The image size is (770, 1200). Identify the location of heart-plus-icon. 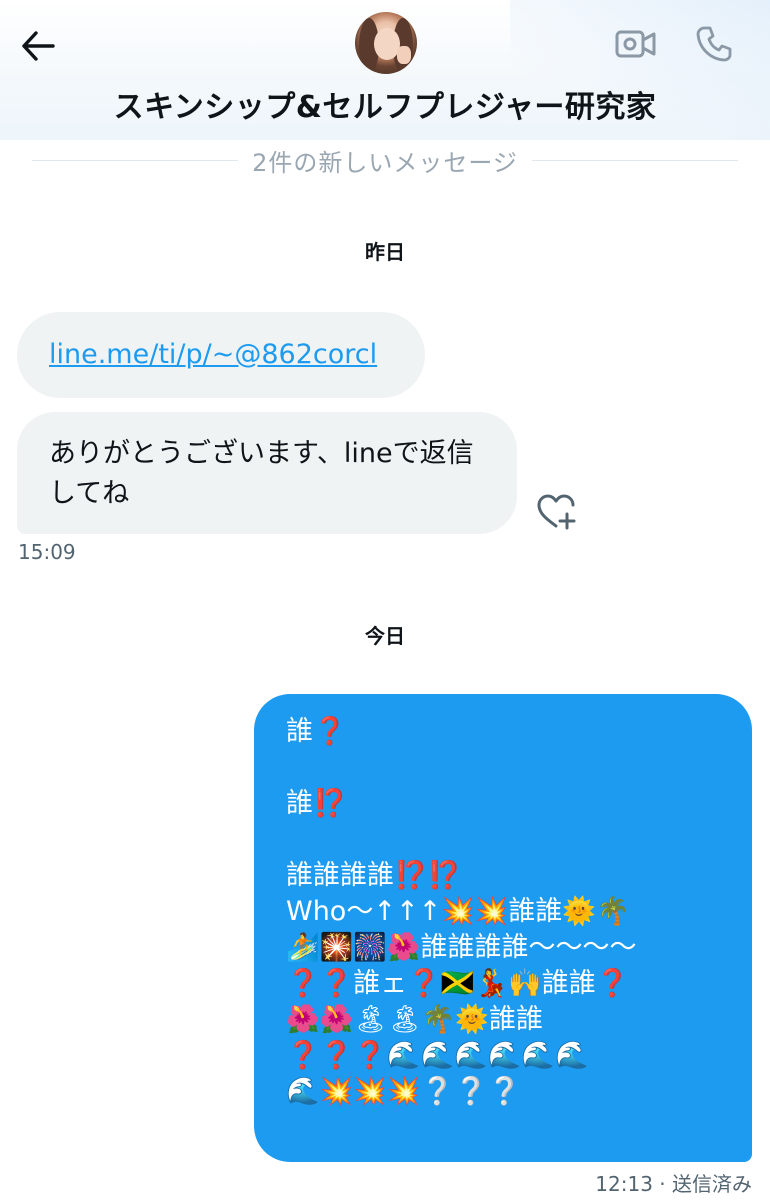
(556, 512).